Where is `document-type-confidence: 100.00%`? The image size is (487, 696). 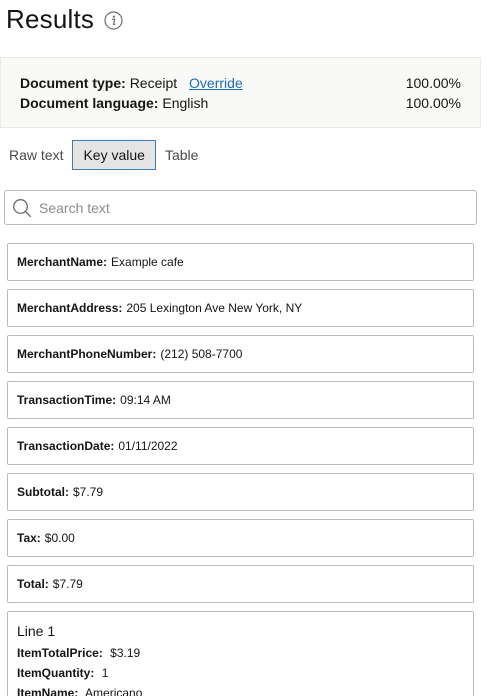
document-type-confidence: 100.00% is located at coordinates (433, 83).